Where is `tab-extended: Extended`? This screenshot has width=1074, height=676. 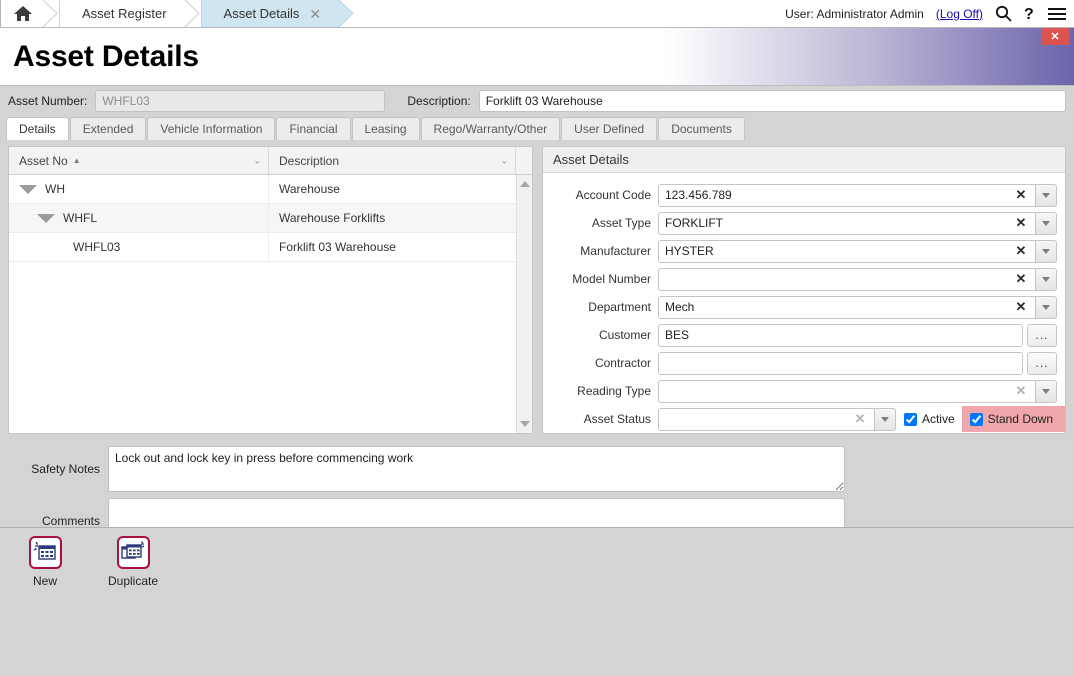 tab-extended: Extended is located at coordinates (108, 128).